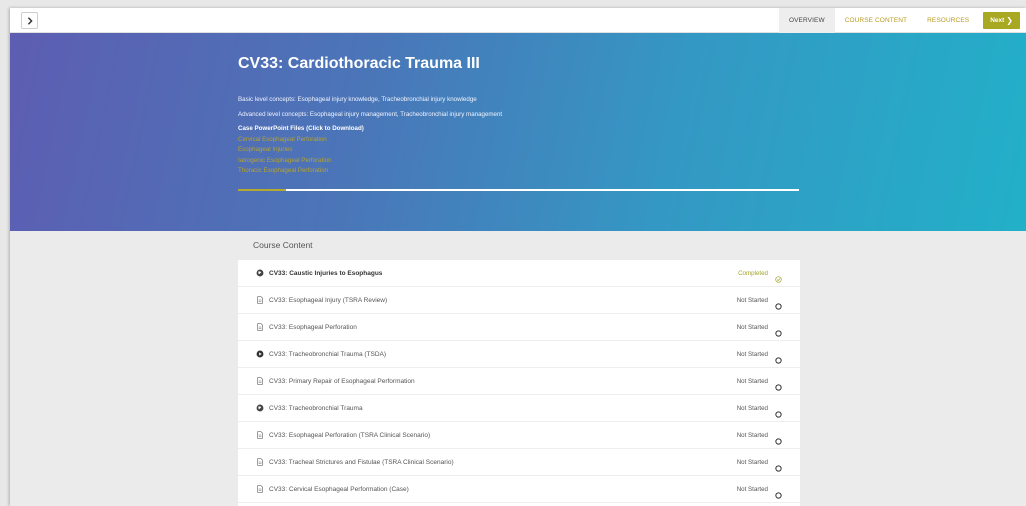 Image resolution: width=1026 pixels, height=506 pixels. I want to click on course-progress-bar, so click(518, 190).